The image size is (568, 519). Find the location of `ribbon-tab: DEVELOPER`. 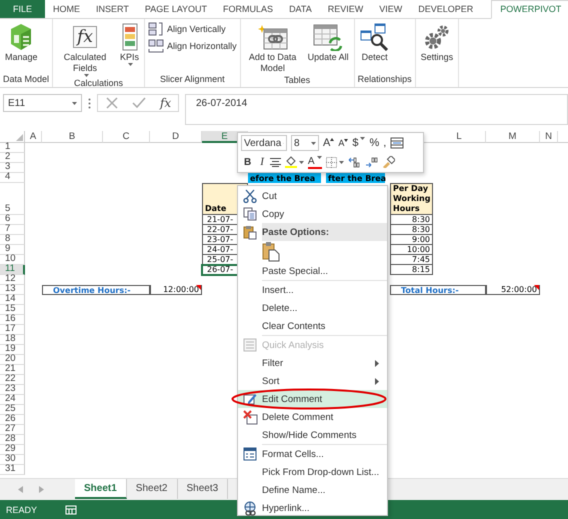

ribbon-tab: DEVELOPER is located at coordinates (446, 9).